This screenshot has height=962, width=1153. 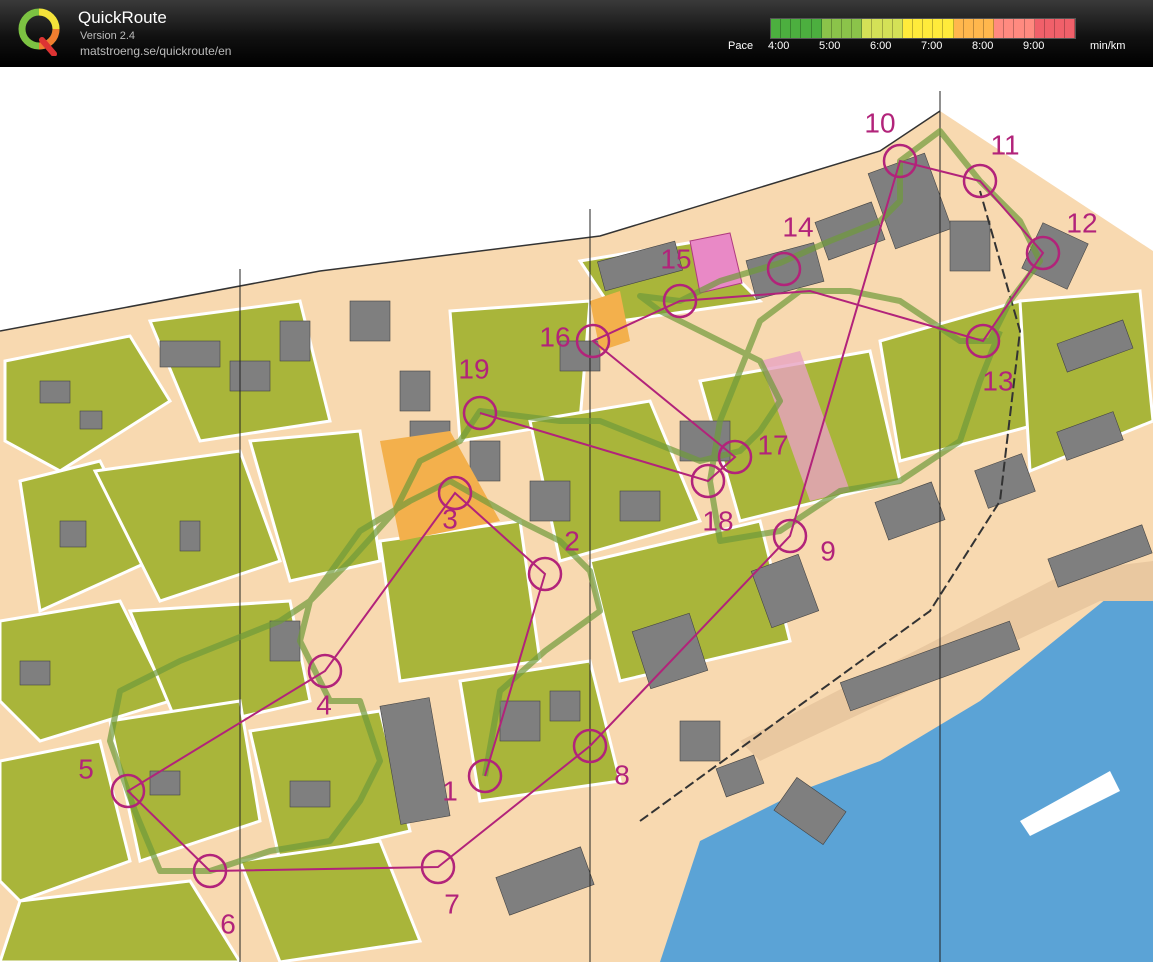 What do you see at coordinates (155, 51) in the screenshot?
I see `app-url: matstroeng.se/quickroute/en` at bounding box center [155, 51].